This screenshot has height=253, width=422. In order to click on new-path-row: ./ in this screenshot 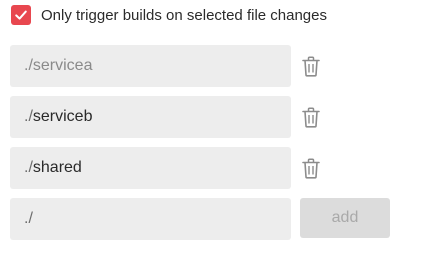, I will do `click(150, 219)`.